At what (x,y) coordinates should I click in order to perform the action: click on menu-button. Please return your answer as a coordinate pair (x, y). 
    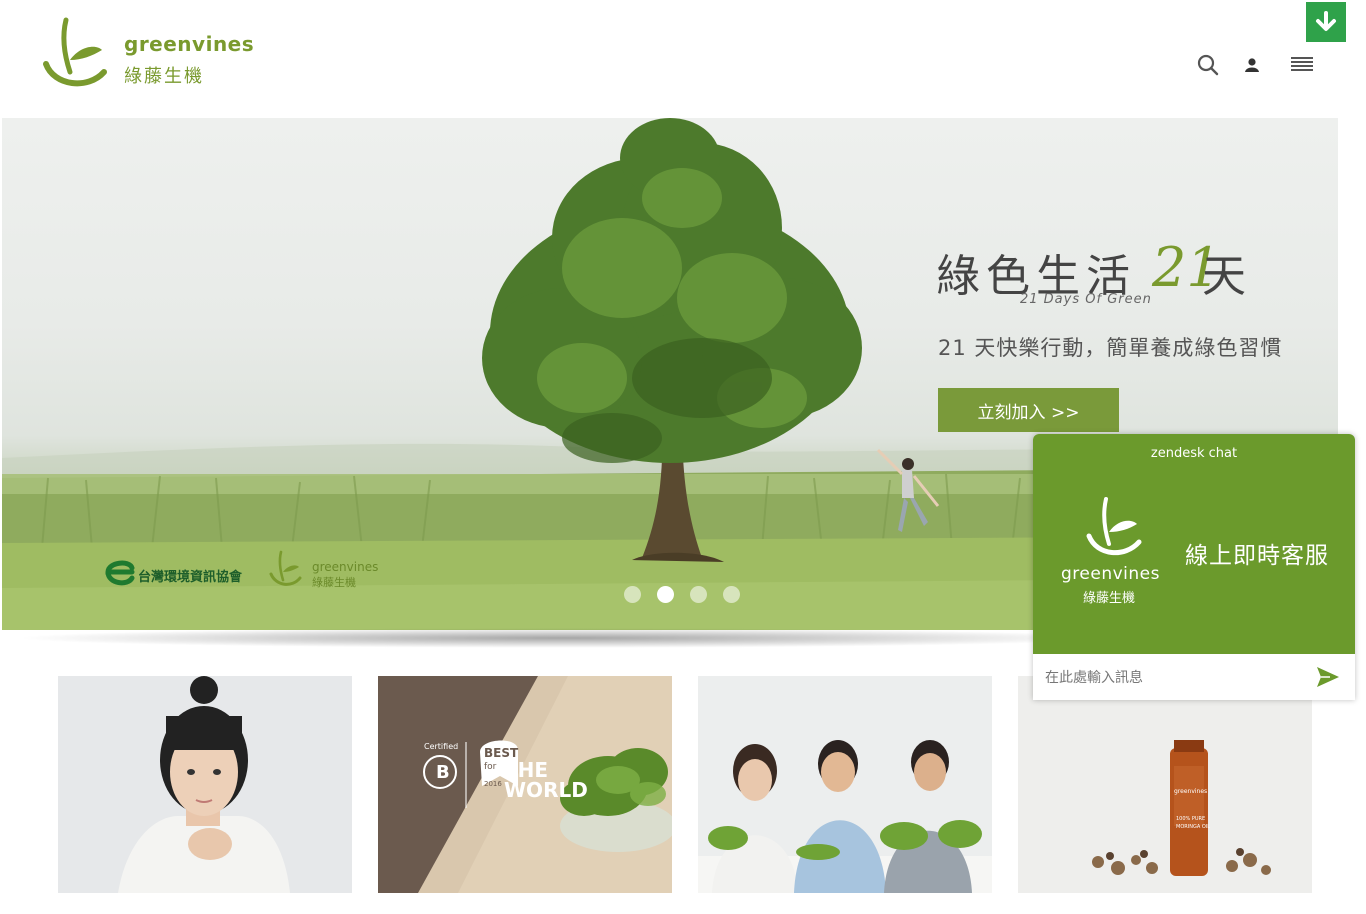
    Looking at the image, I should click on (1302, 65).